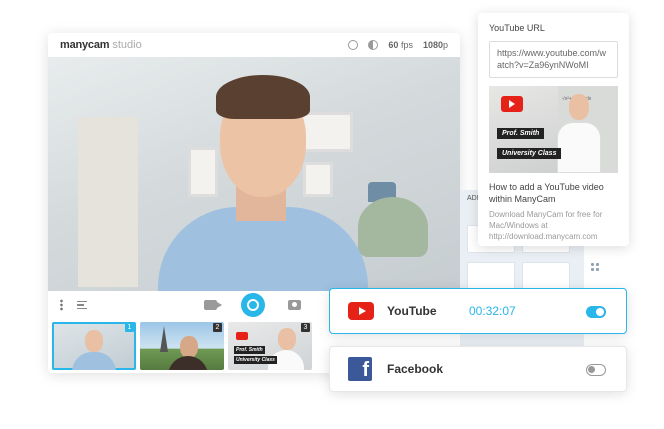 The image size is (664, 429). What do you see at coordinates (579, 147) in the screenshot?
I see `preview-person-body` at bounding box center [579, 147].